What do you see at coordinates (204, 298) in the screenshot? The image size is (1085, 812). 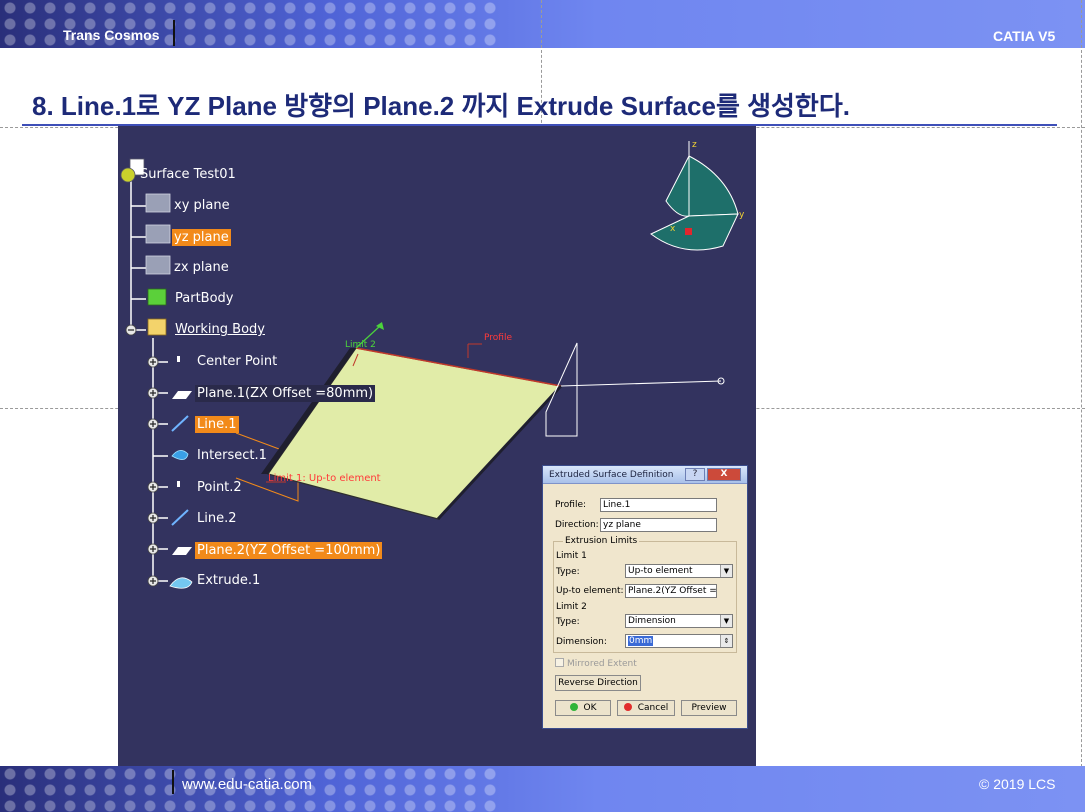 I see `tree-item-partbody: PartBody` at bounding box center [204, 298].